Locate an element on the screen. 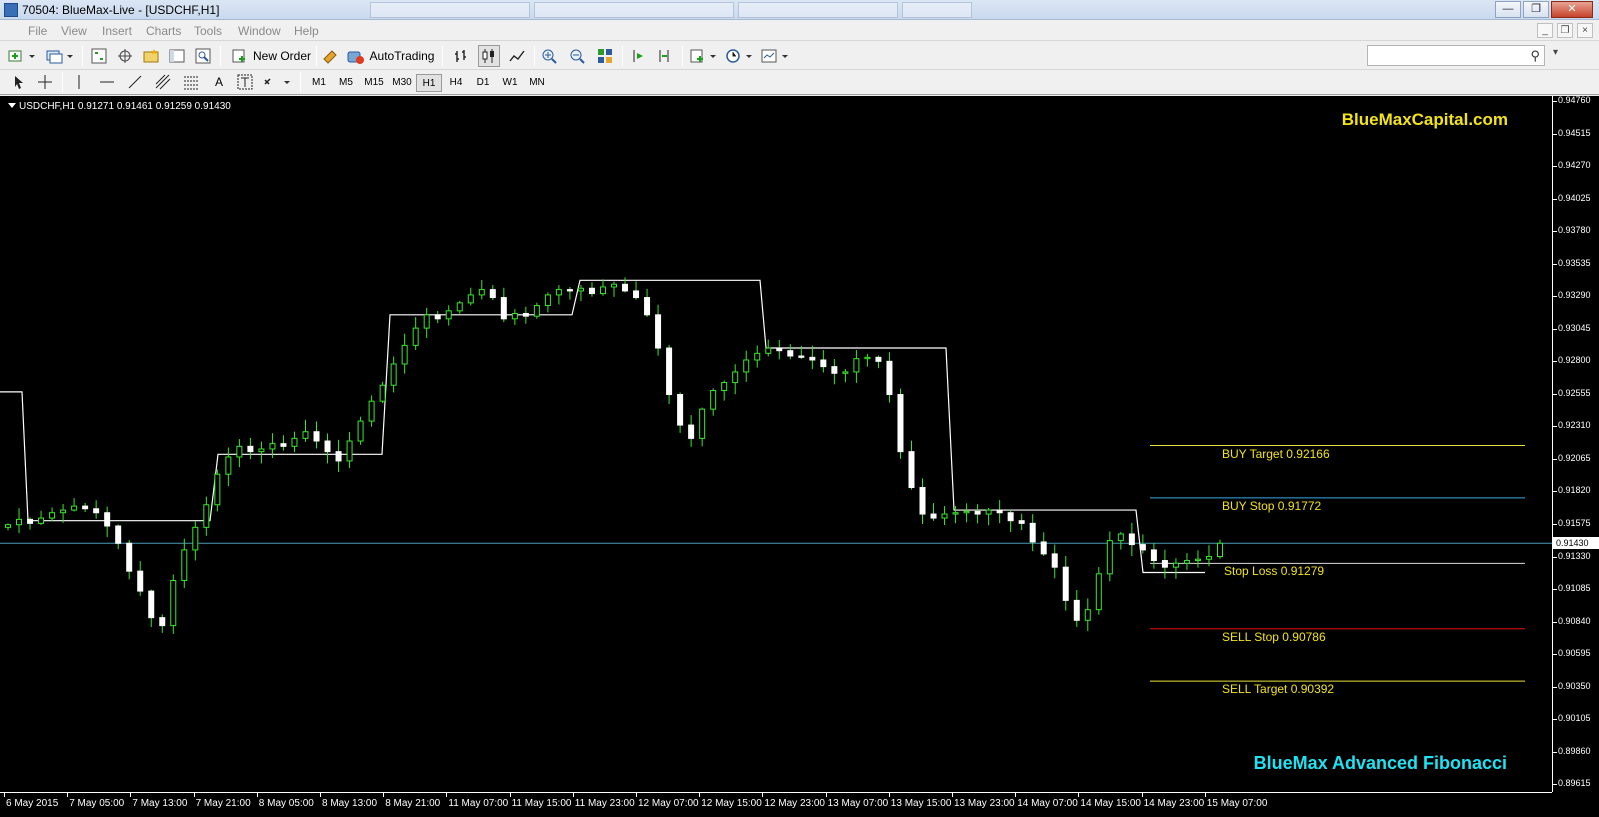  metaeditor-button is located at coordinates (330, 56).